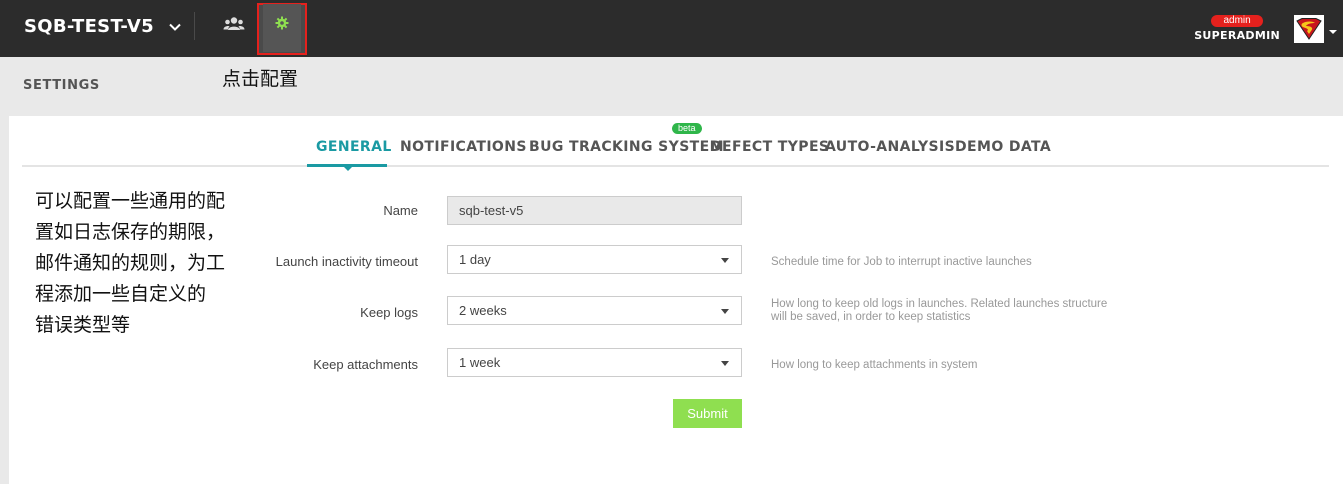  What do you see at coordinates (687, 128) in the screenshot?
I see `beta-badge: beta` at bounding box center [687, 128].